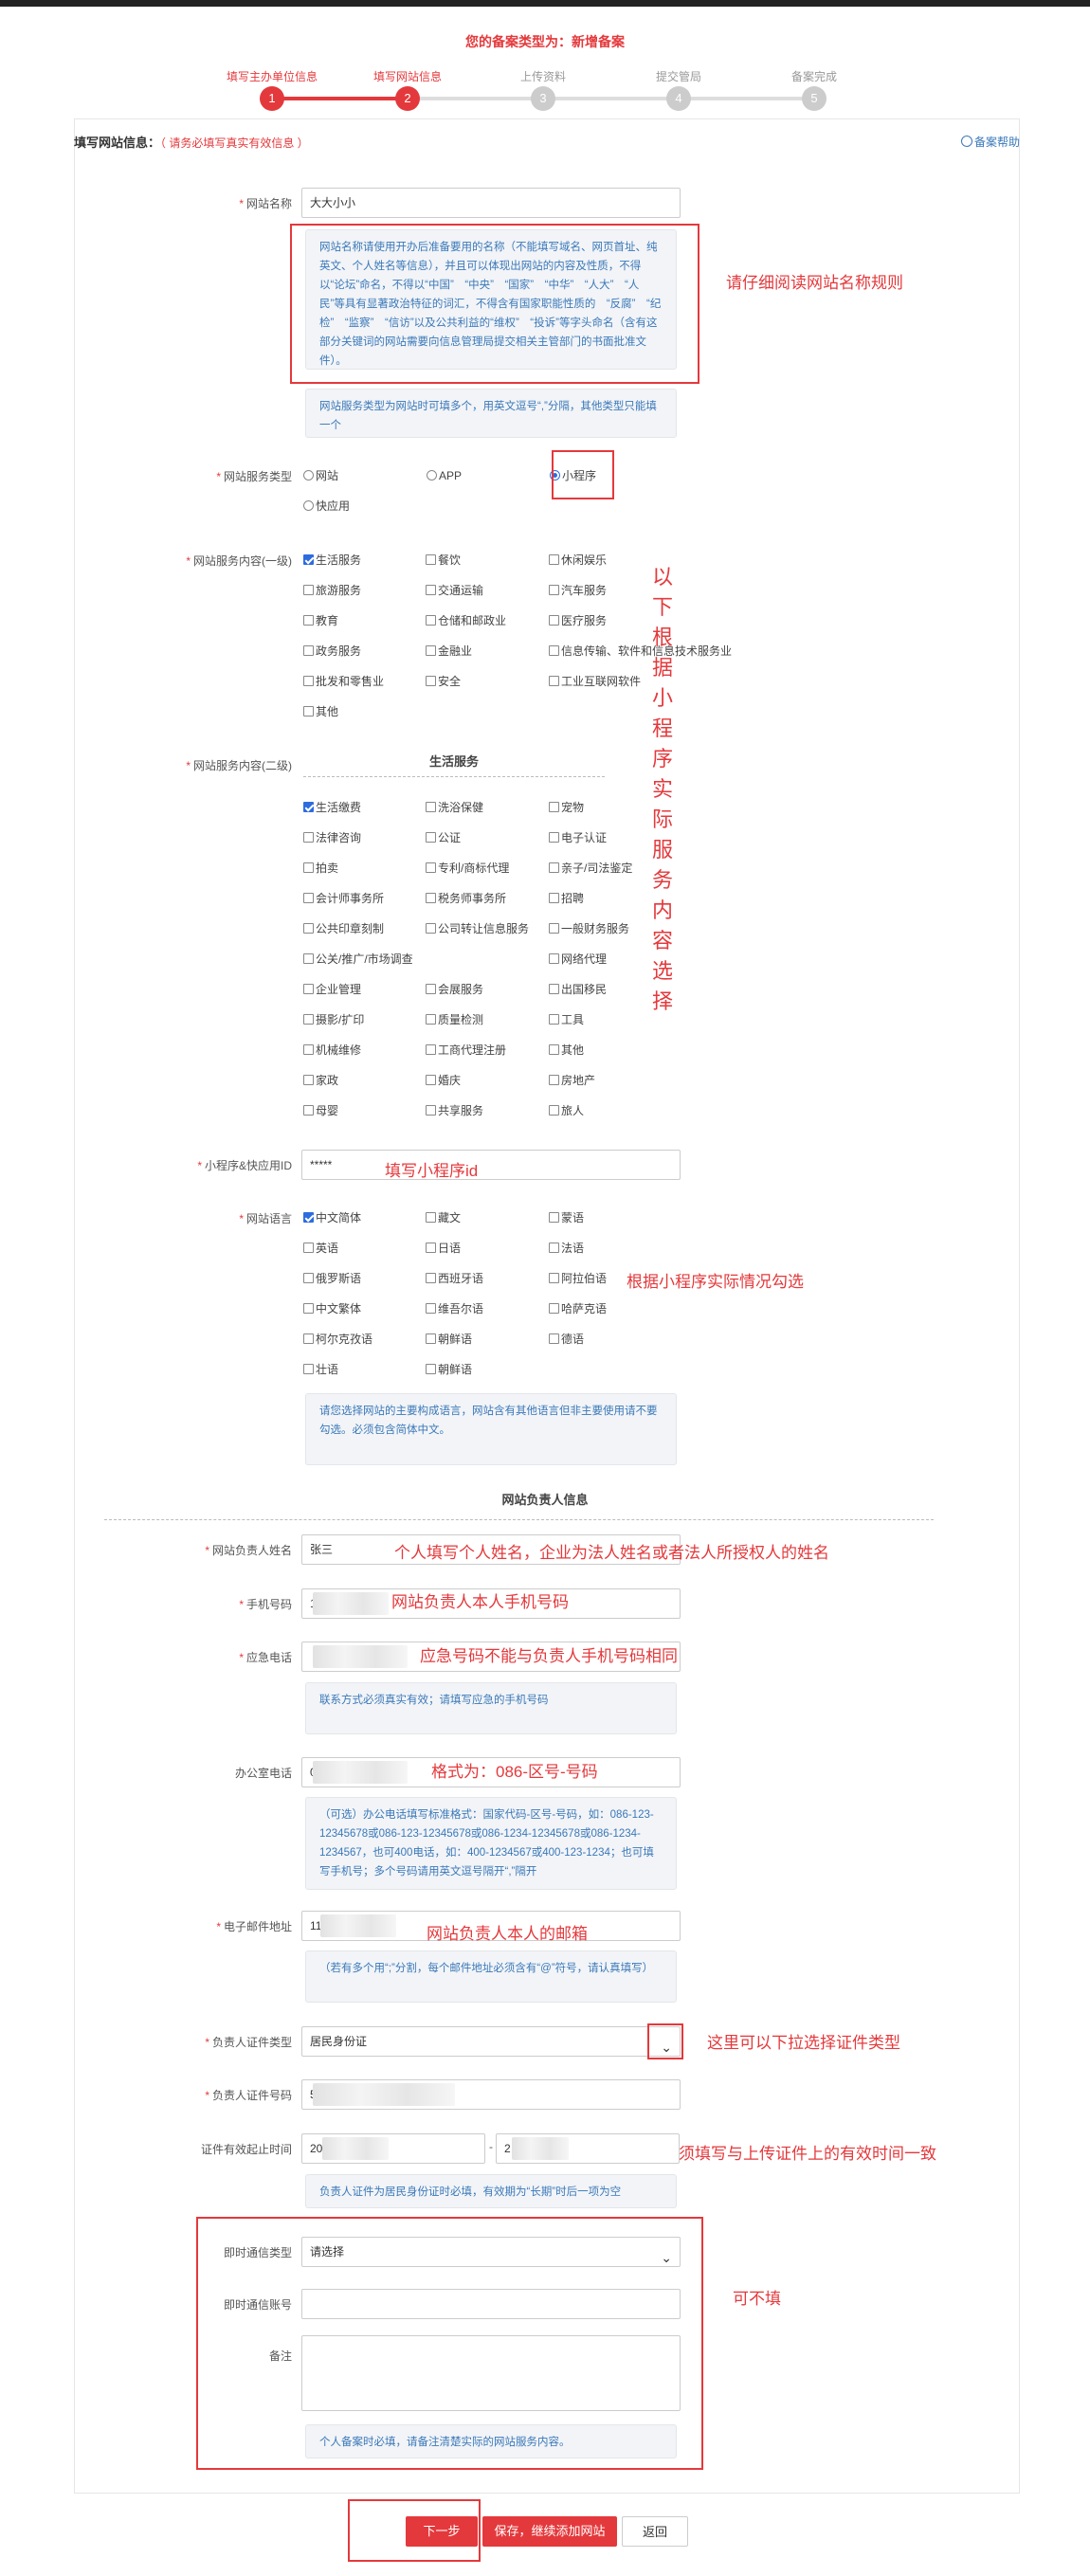 The width and height of the screenshot is (1090, 2576). What do you see at coordinates (443, 837) in the screenshot?
I see `content-l2-option: 公证` at bounding box center [443, 837].